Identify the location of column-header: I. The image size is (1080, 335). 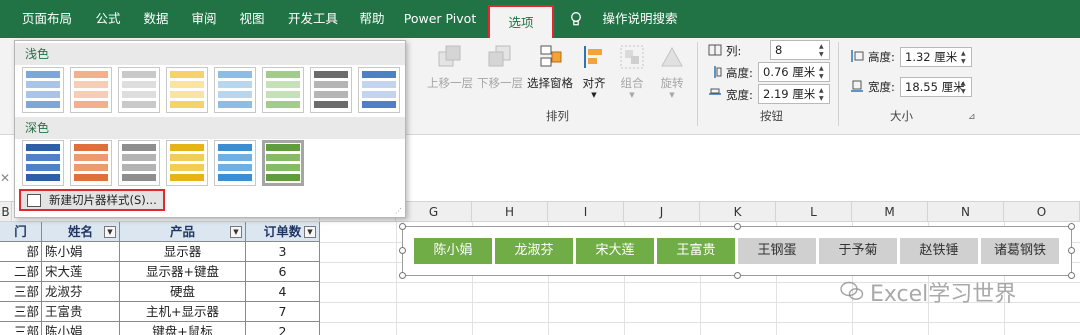
(586, 212).